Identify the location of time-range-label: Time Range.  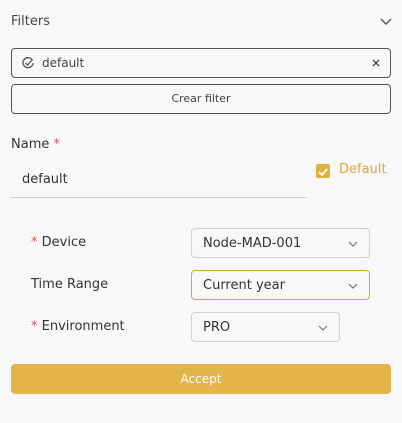
(69, 284).